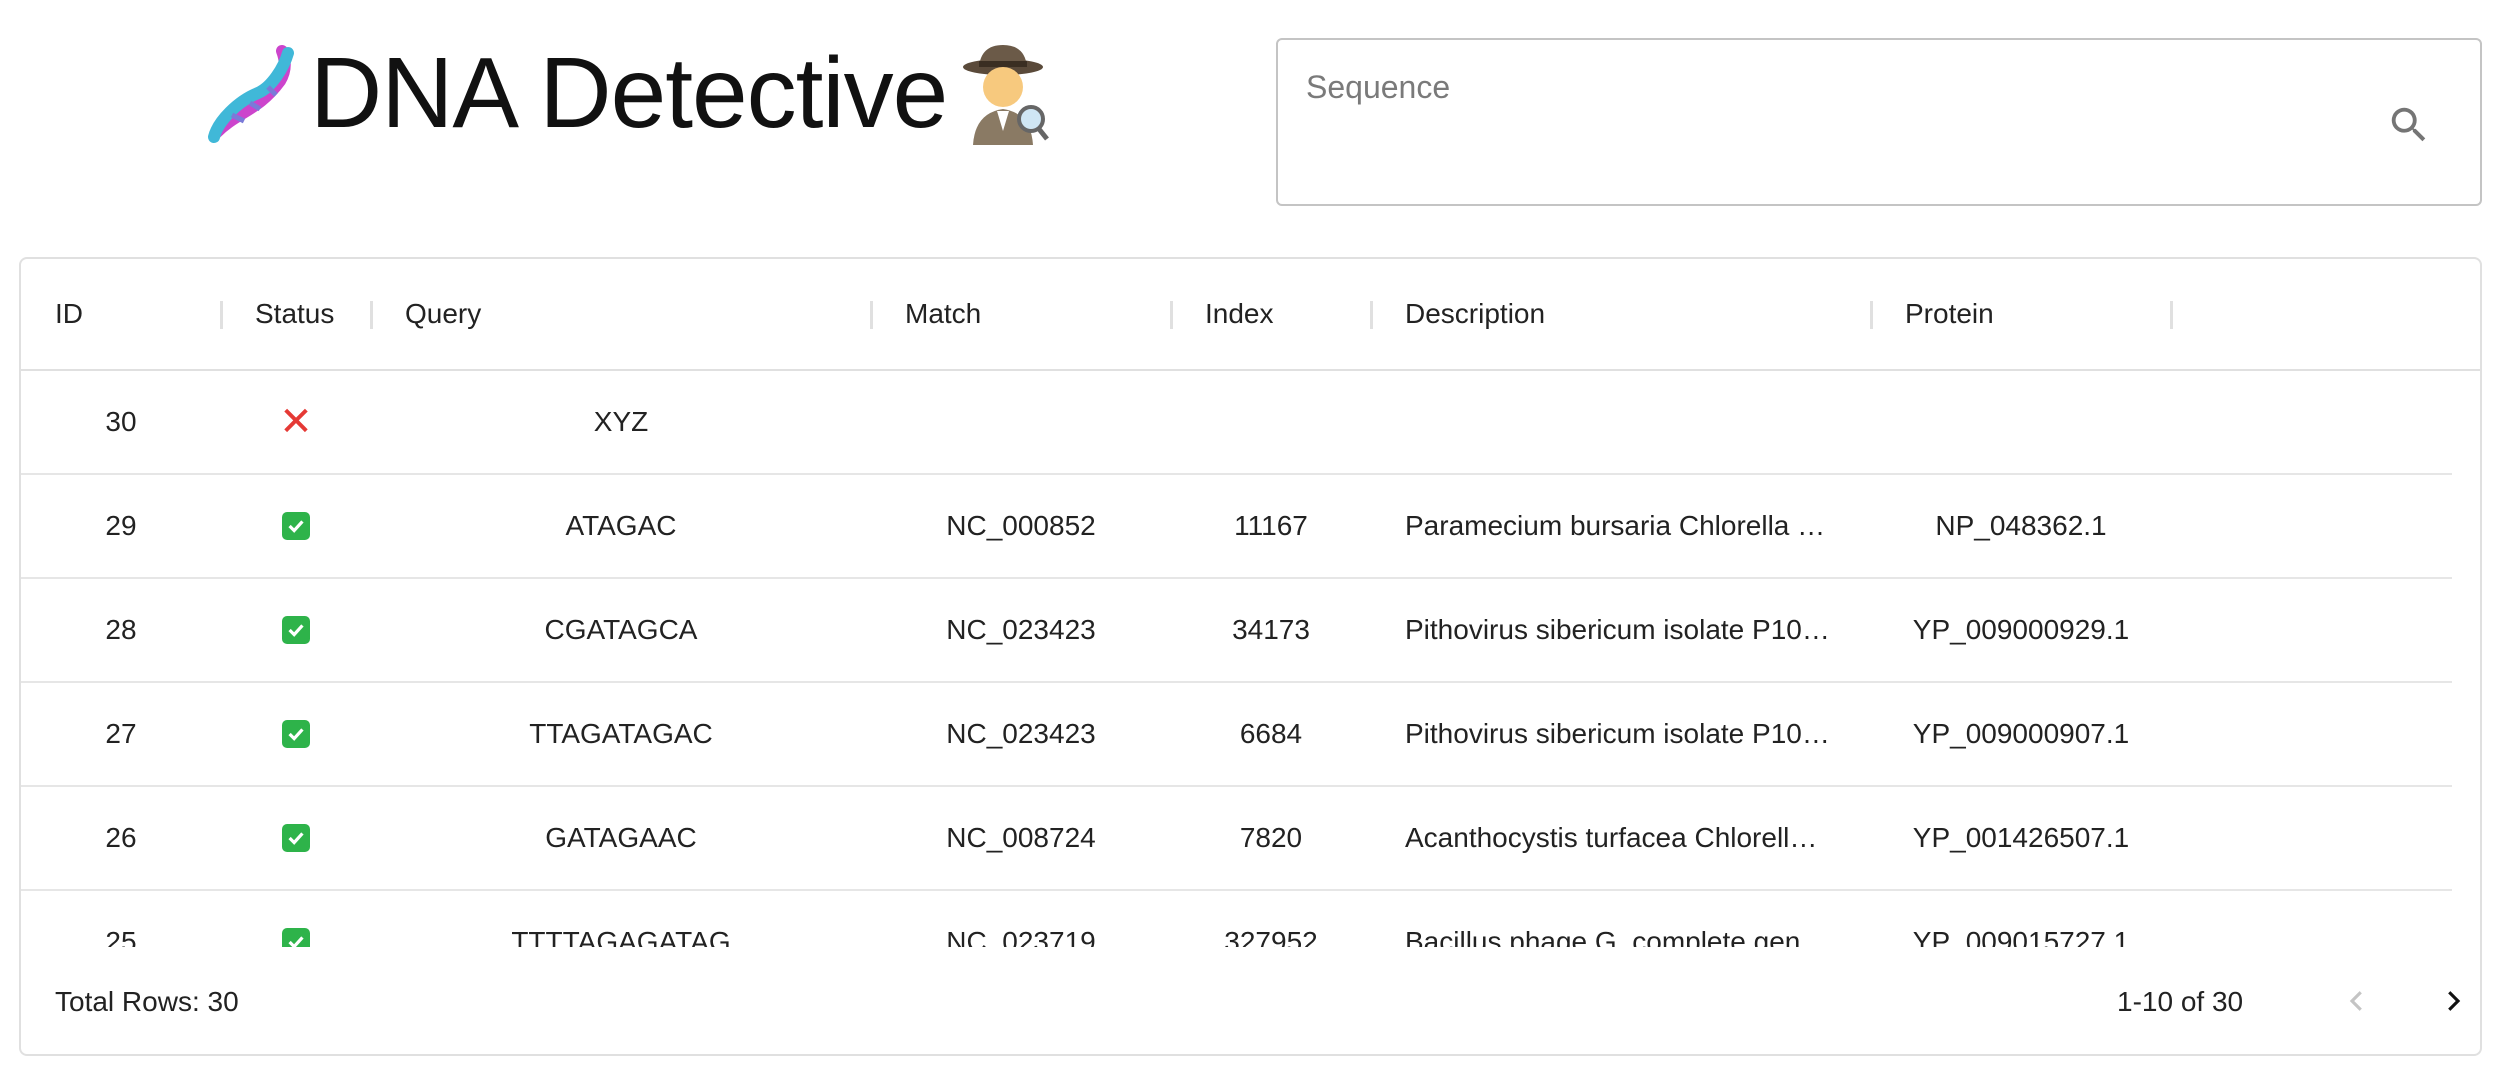 The width and height of the screenshot is (2502, 1088). I want to click on cell-query: TTTTAGAGATAG, so click(621, 936).